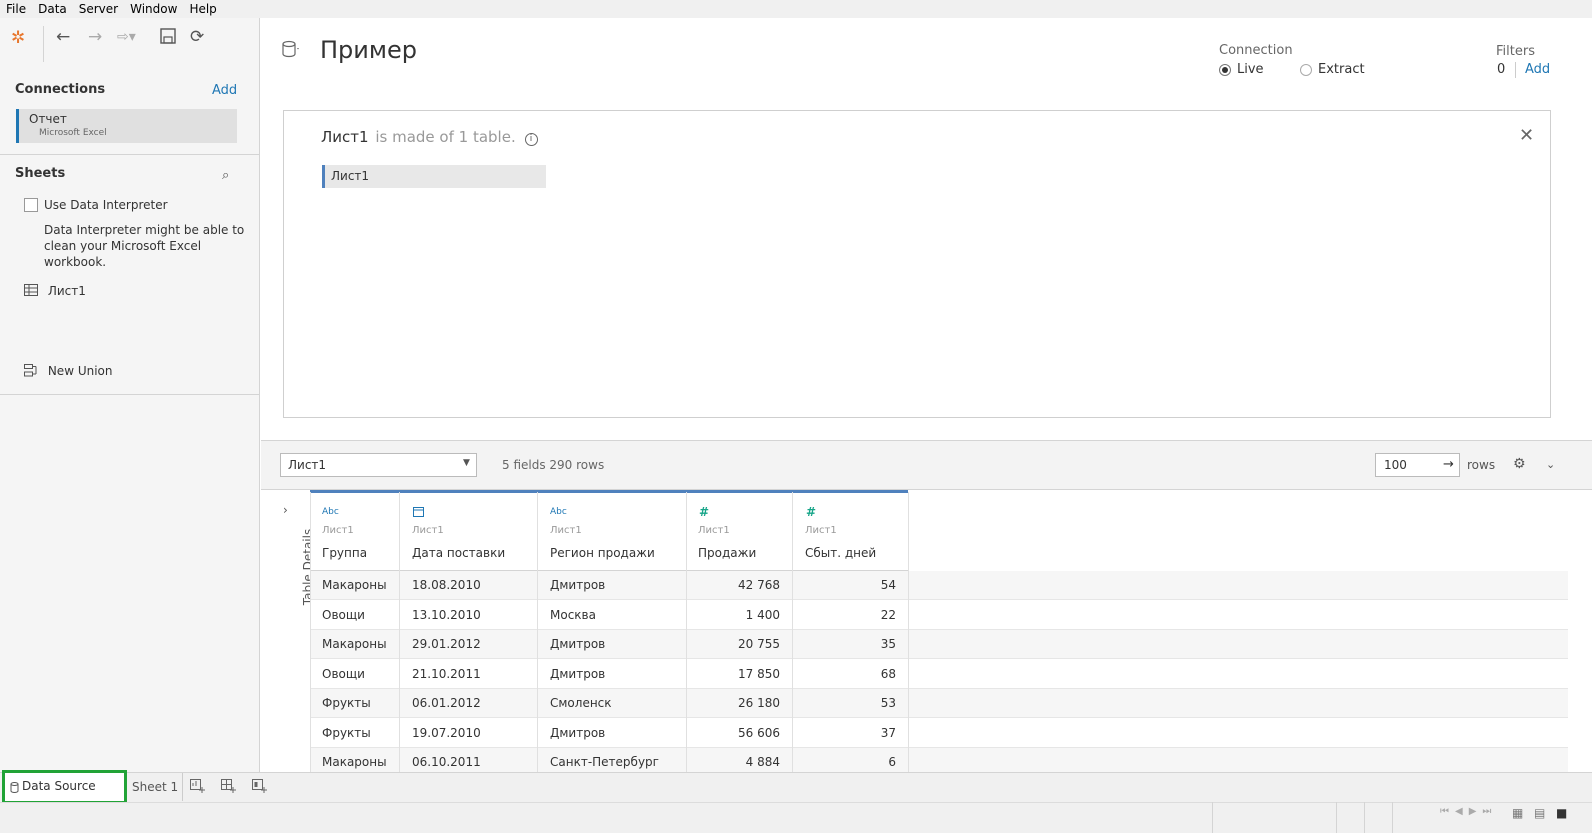  What do you see at coordinates (446, 644) in the screenshot?
I see `table-cell: 29.01.2012` at bounding box center [446, 644].